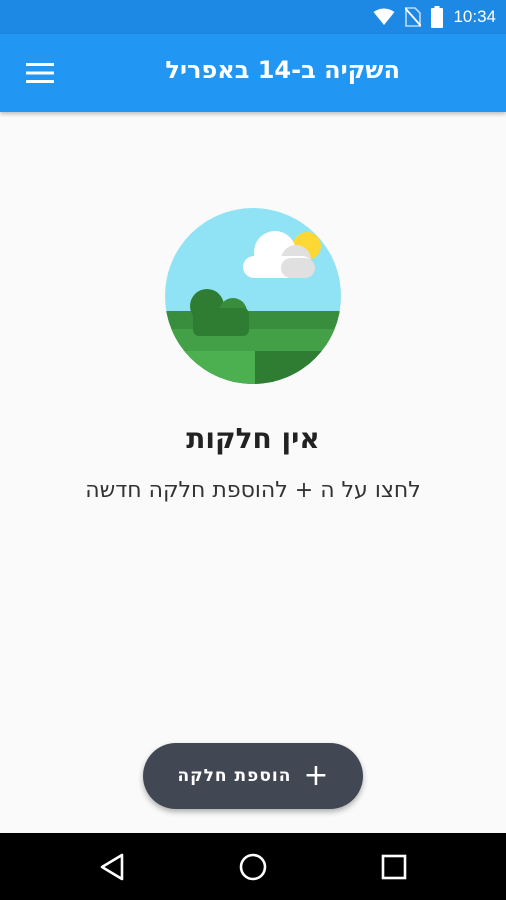 Image resolution: width=506 pixels, height=900 pixels. Describe the element at coordinates (234, 776) in the screenshot. I see `add-plot-label: הוספת חלקה` at that location.